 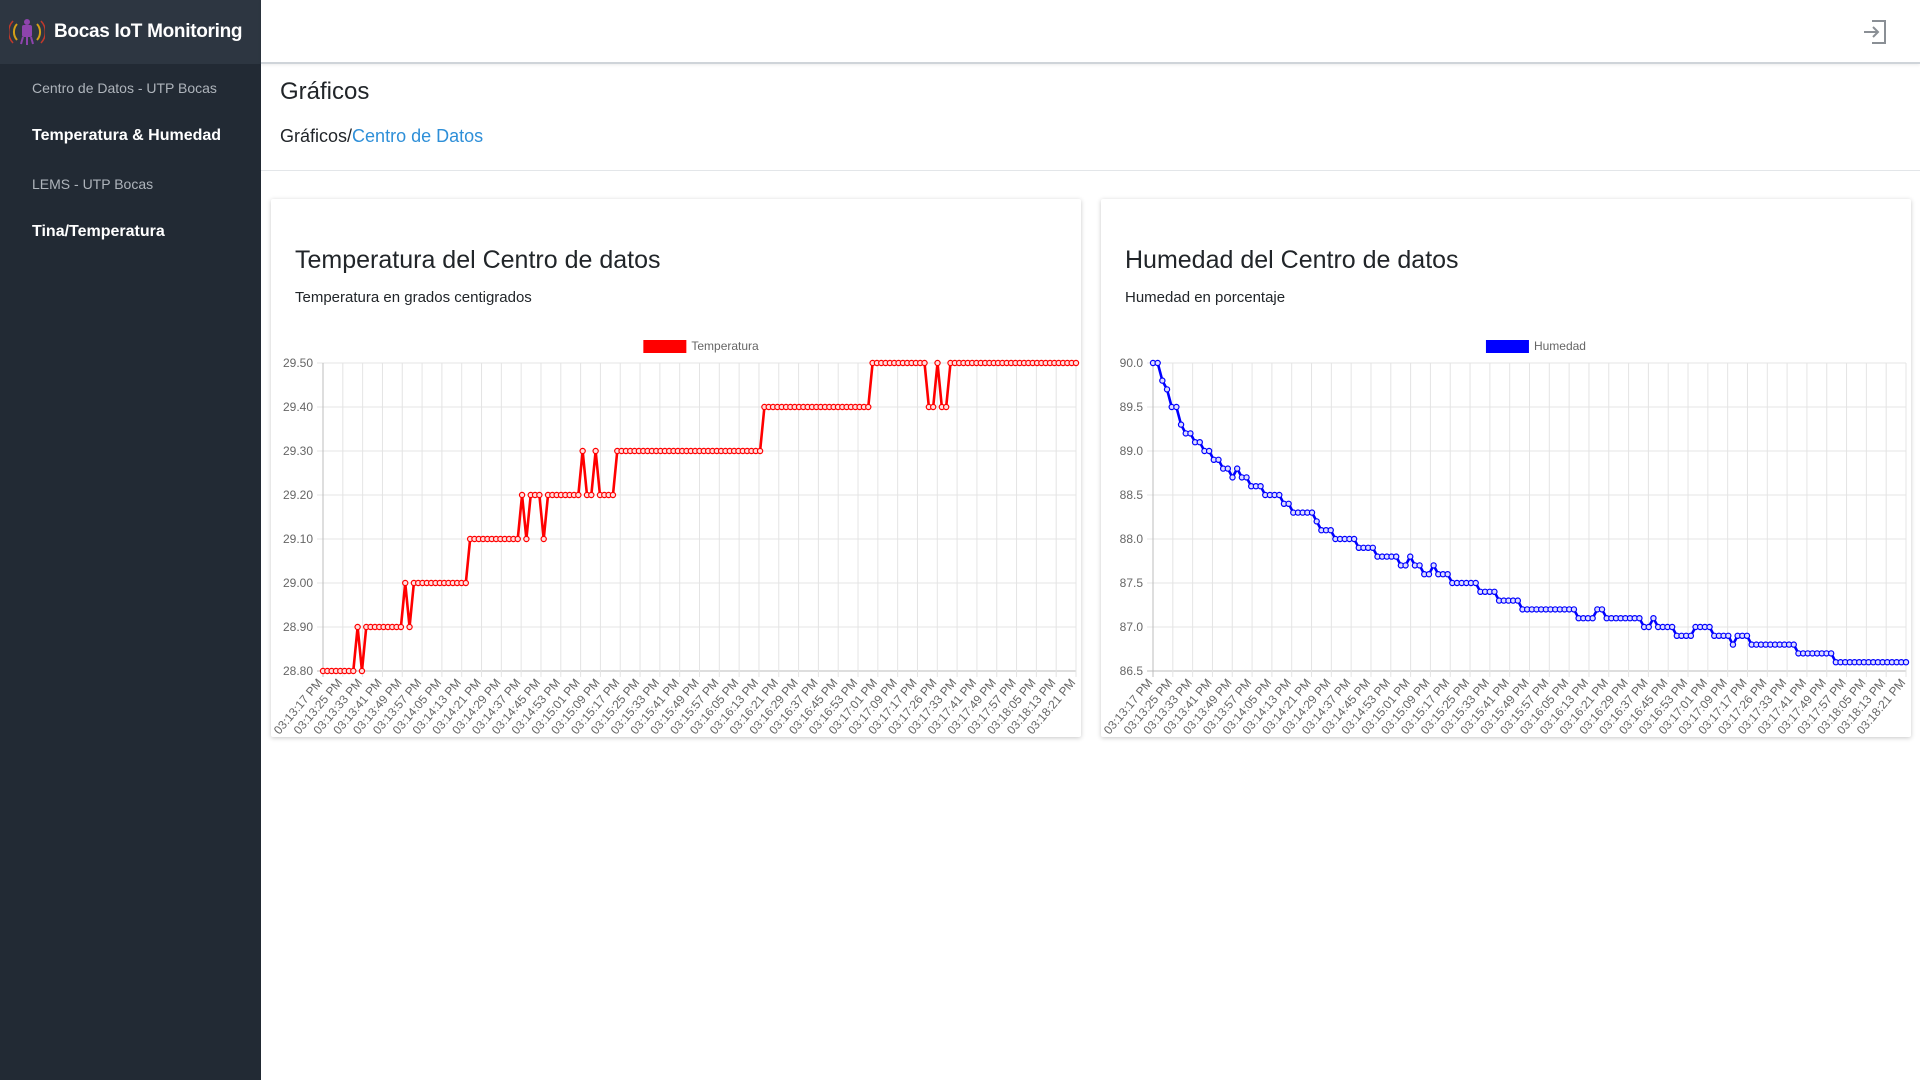 I want to click on temperature-y-tick-label: 29.10, so click(x=298, y=539).